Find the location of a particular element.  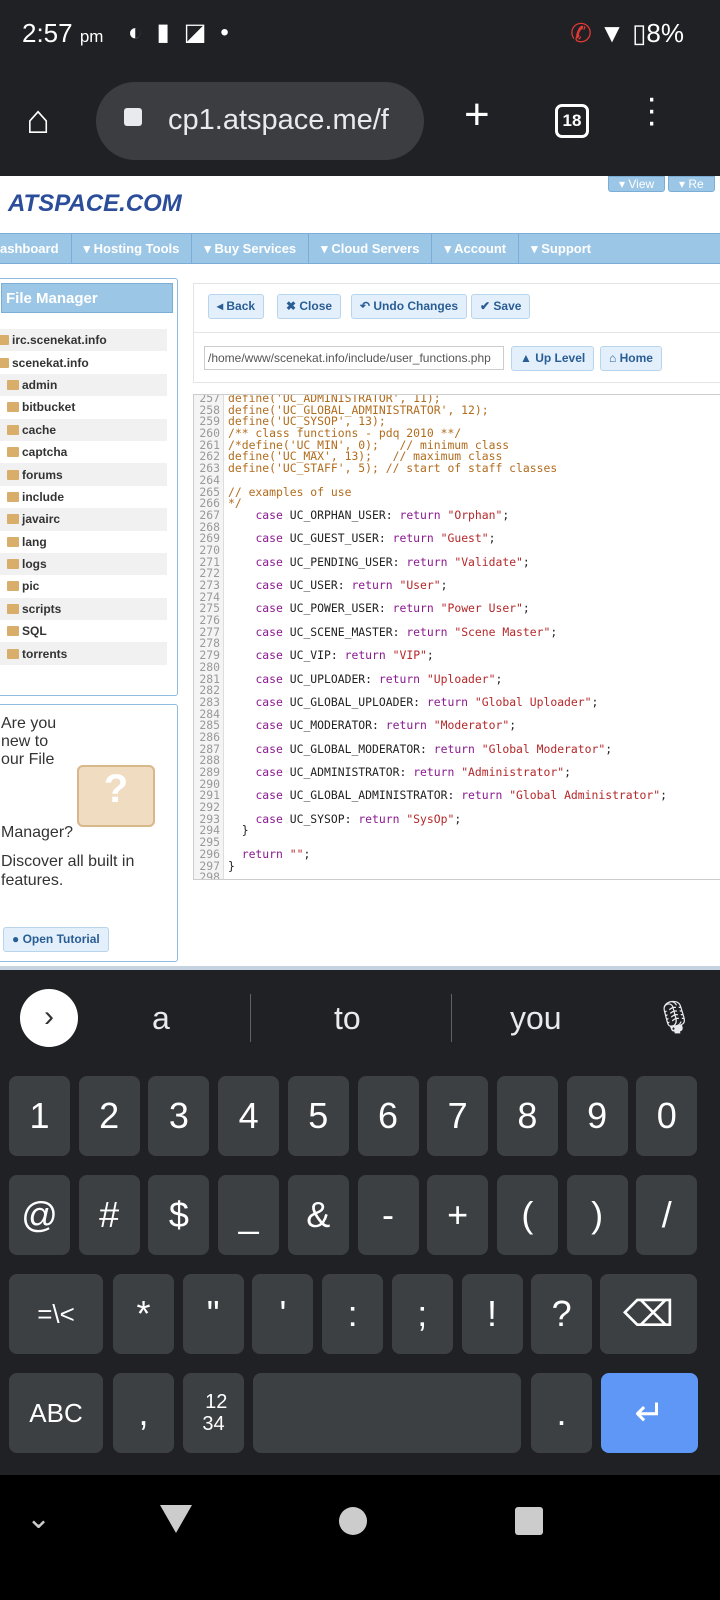

up-level-button: ▲ Up Level is located at coordinates (553, 358).